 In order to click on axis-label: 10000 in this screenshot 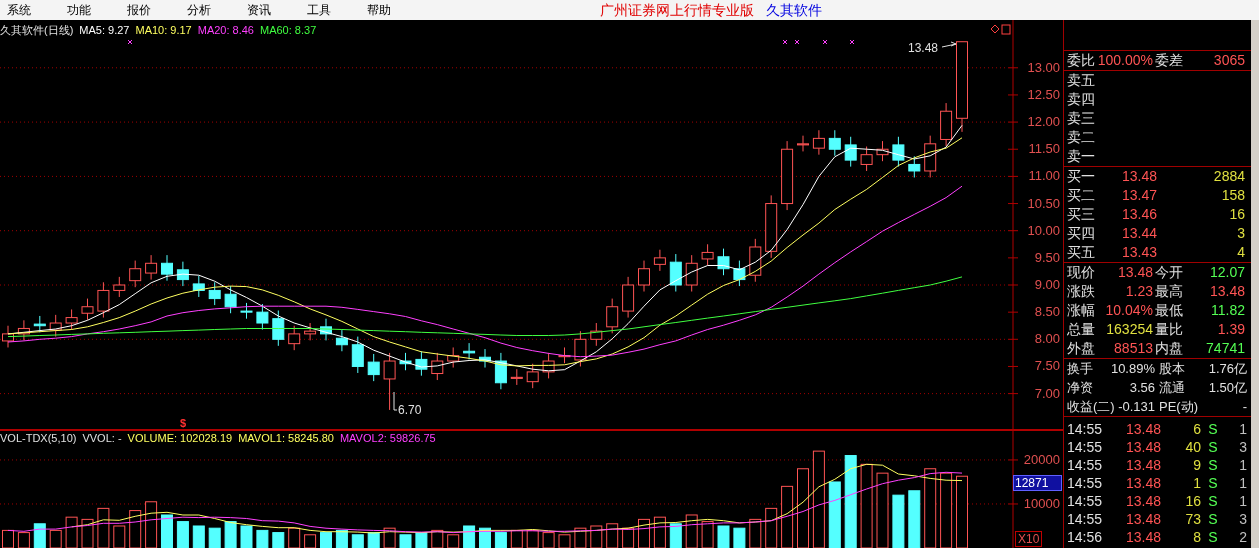, I will do `click(1041, 503)`.